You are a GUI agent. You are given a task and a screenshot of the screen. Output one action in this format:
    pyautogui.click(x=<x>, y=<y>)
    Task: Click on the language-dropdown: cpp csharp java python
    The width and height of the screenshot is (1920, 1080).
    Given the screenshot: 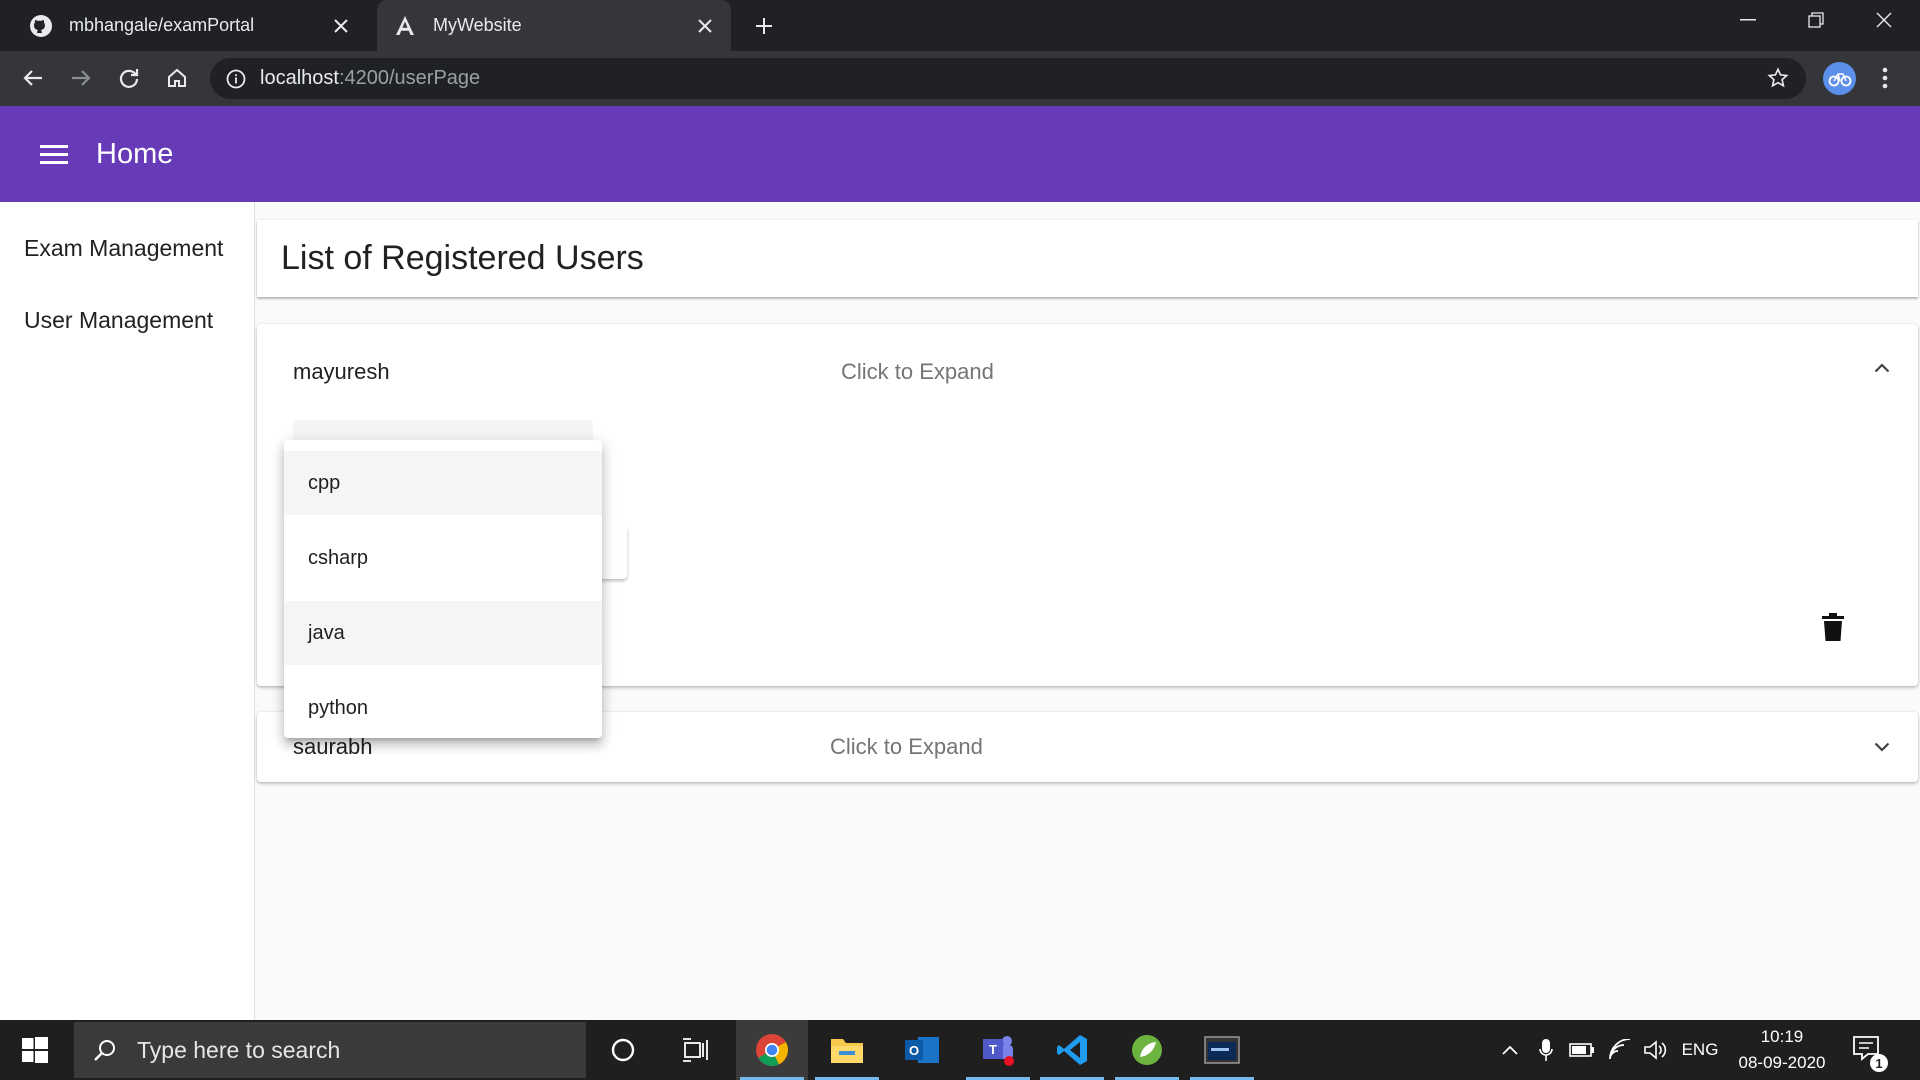 What is the action you would take?
    pyautogui.click(x=443, y=589)
    